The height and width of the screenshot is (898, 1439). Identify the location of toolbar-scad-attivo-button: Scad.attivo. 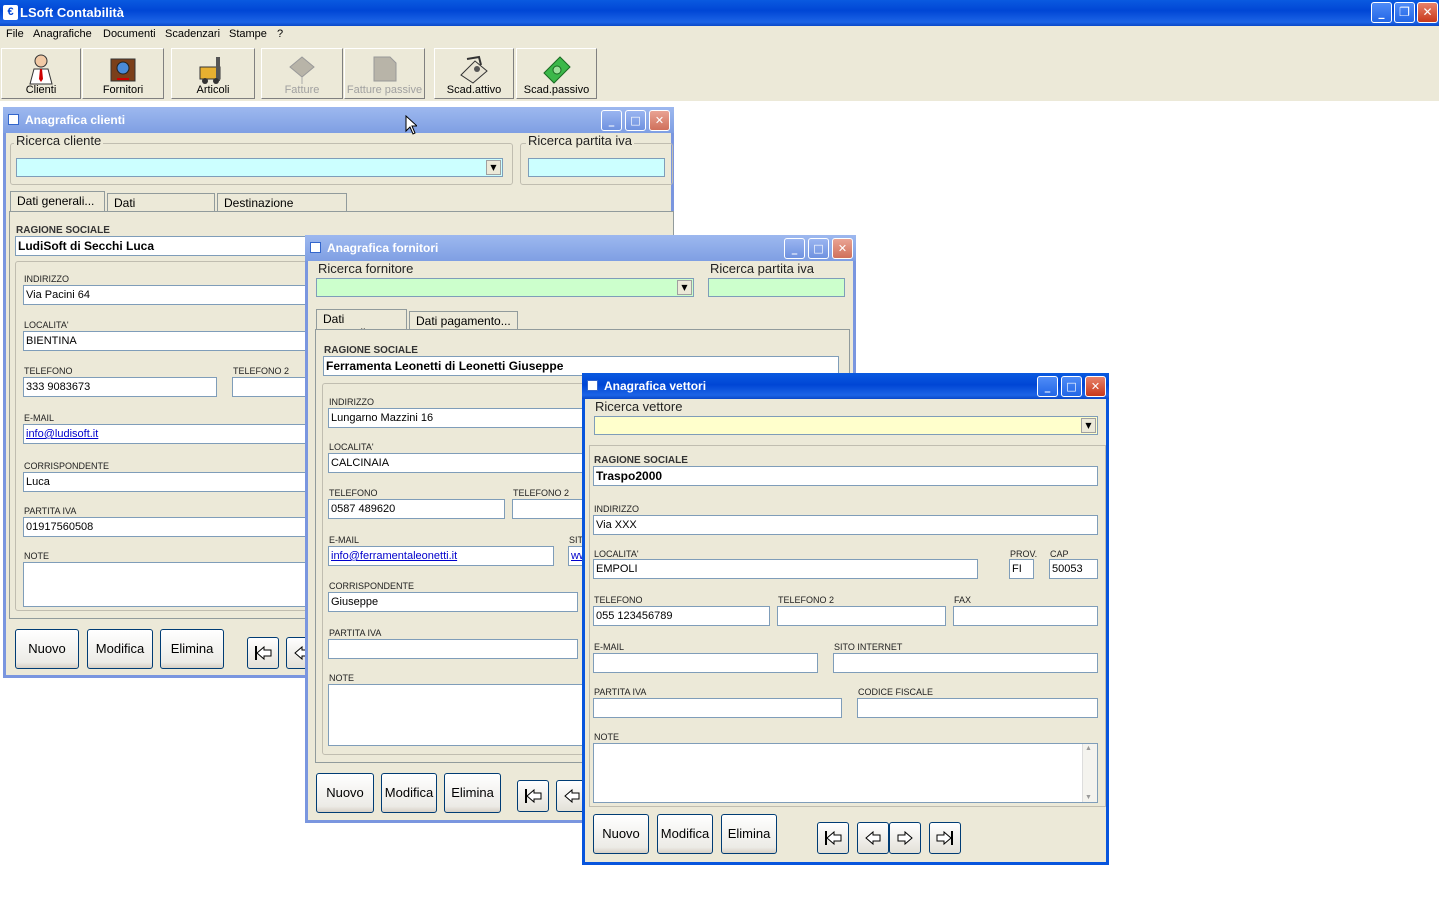
(474, 73).